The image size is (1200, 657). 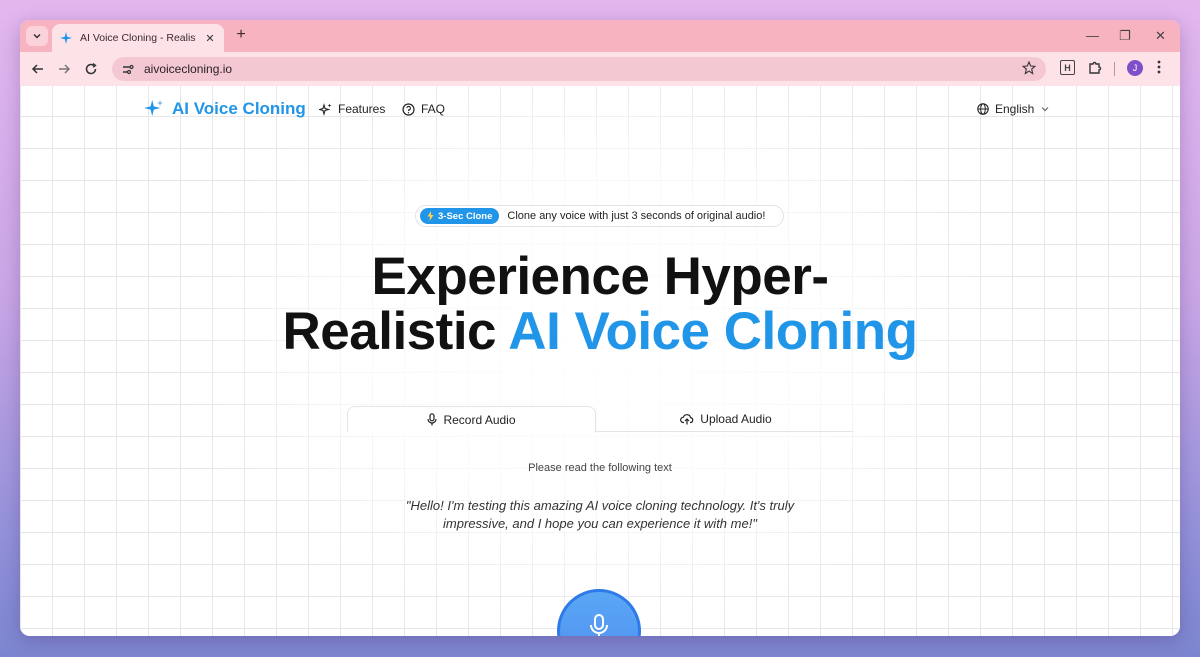 I want to click on arrow-right-icon, so click(x=65, y=69).